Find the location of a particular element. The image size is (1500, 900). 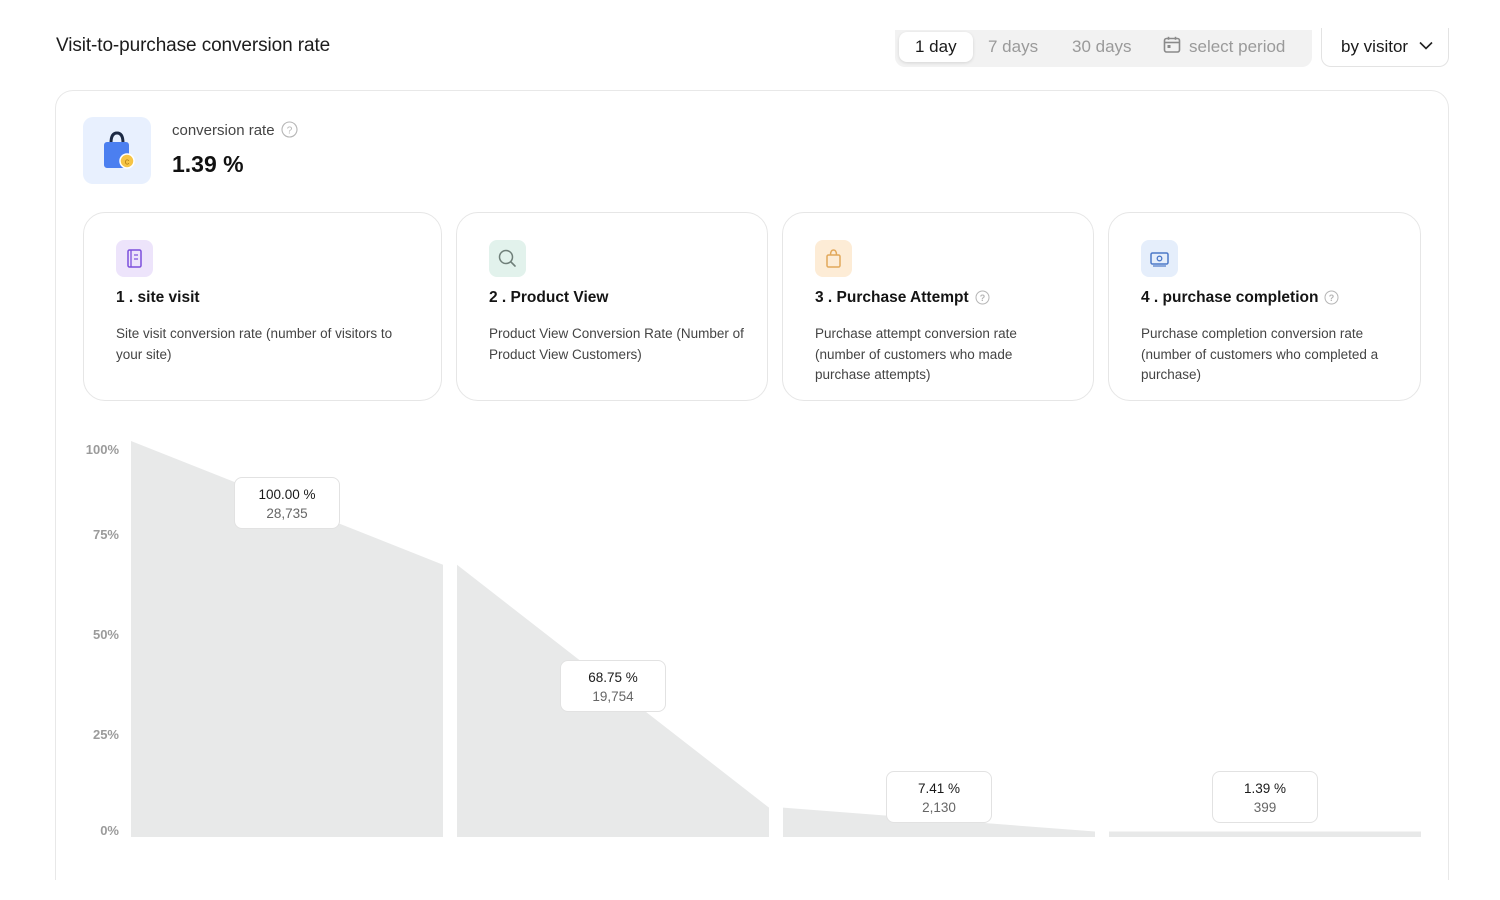

value-label: 68.75 % 19,754 is located at coordinates (613, 686).